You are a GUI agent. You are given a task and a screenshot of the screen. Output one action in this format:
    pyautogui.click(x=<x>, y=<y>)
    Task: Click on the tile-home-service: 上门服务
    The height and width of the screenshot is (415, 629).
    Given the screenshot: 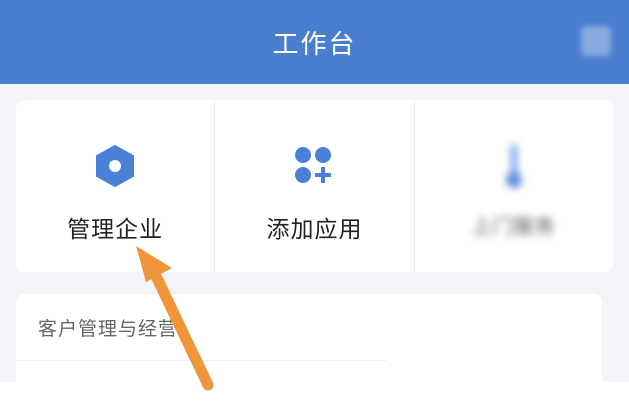 What is the action you would take?
    pyautogui.click(x=513, y=186)
    